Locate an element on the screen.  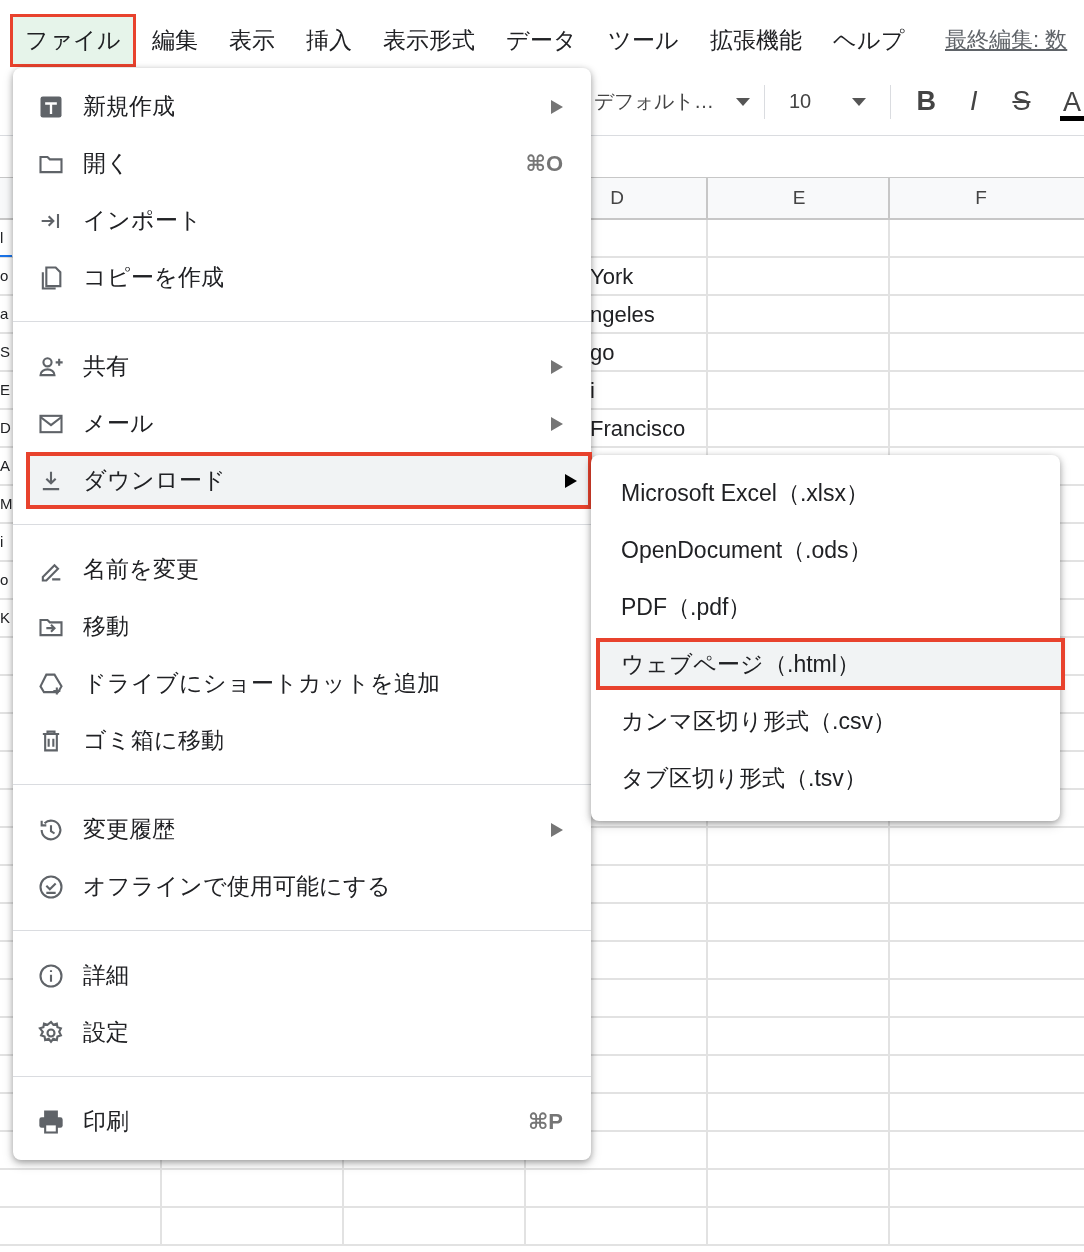
cell-text: M is located at coordinates (6, 504).